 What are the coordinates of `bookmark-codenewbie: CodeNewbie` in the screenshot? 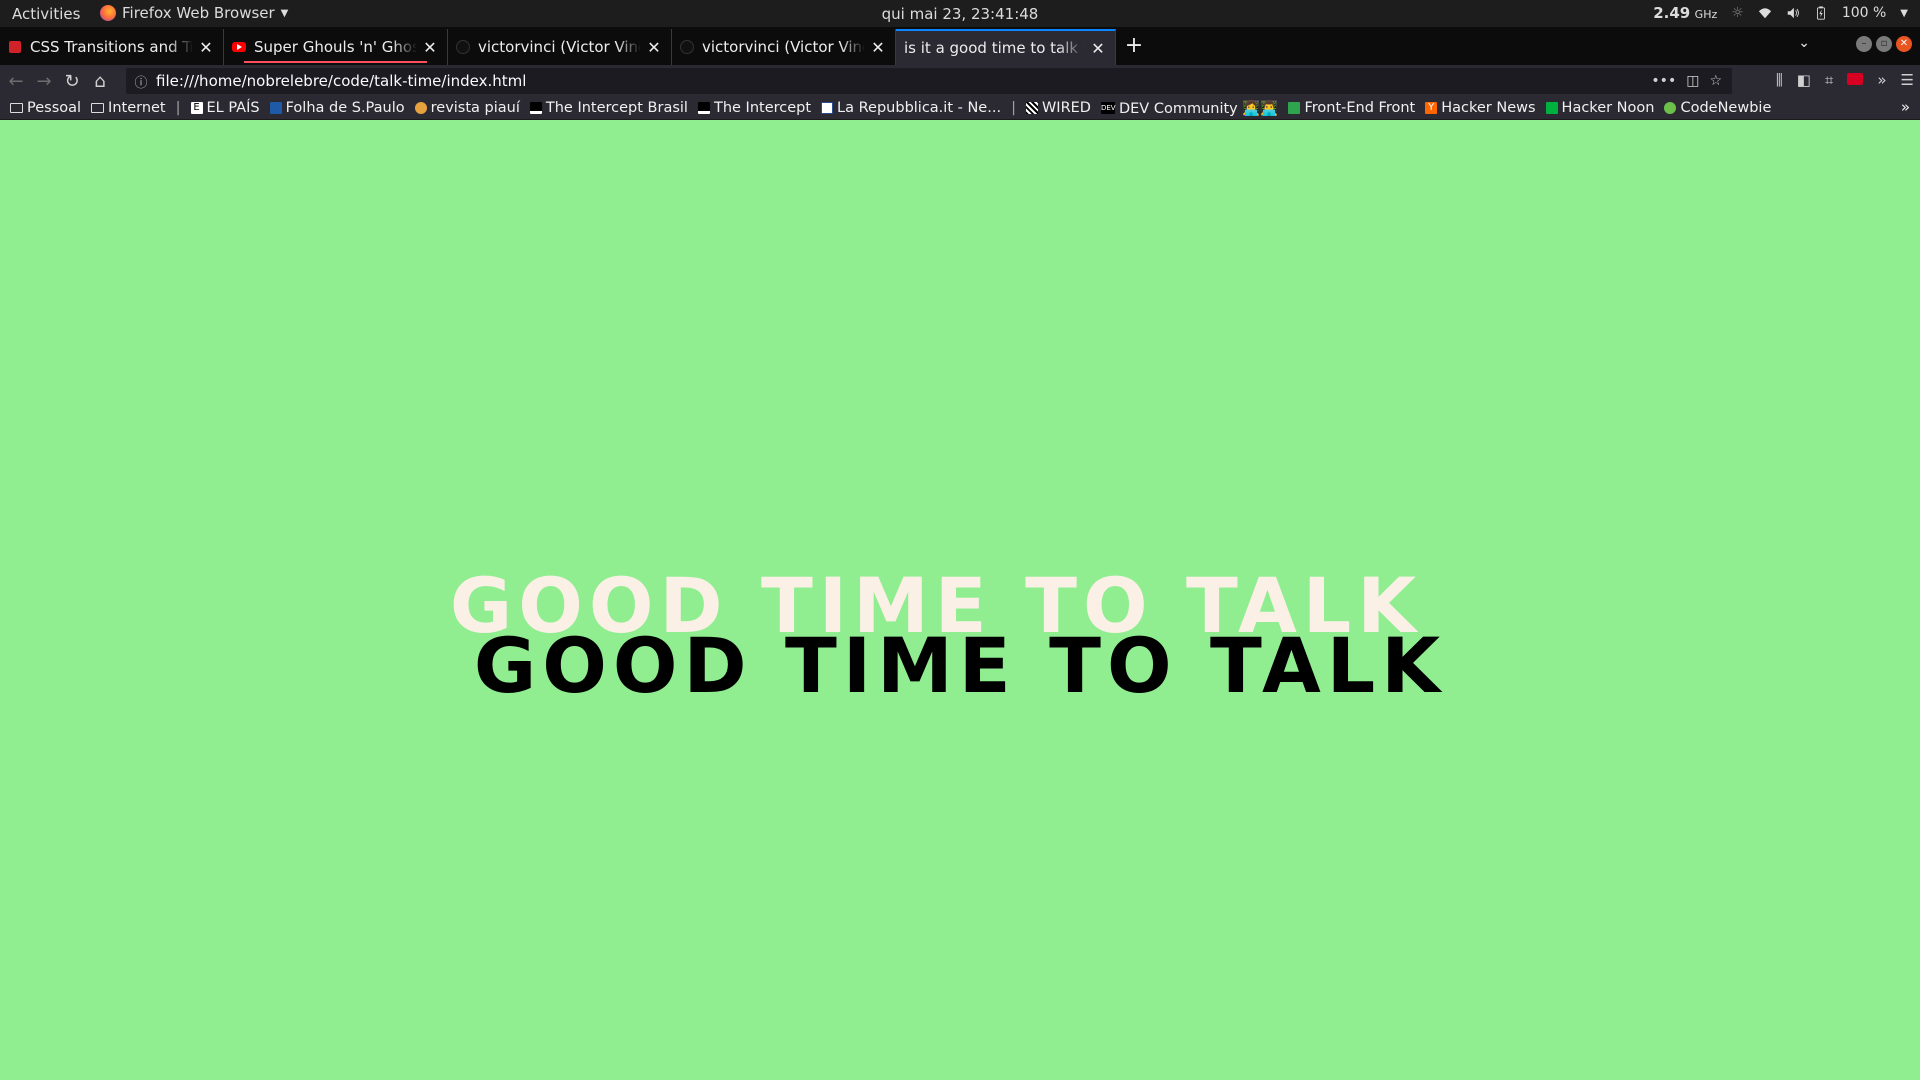 It's located at (1717, 108).